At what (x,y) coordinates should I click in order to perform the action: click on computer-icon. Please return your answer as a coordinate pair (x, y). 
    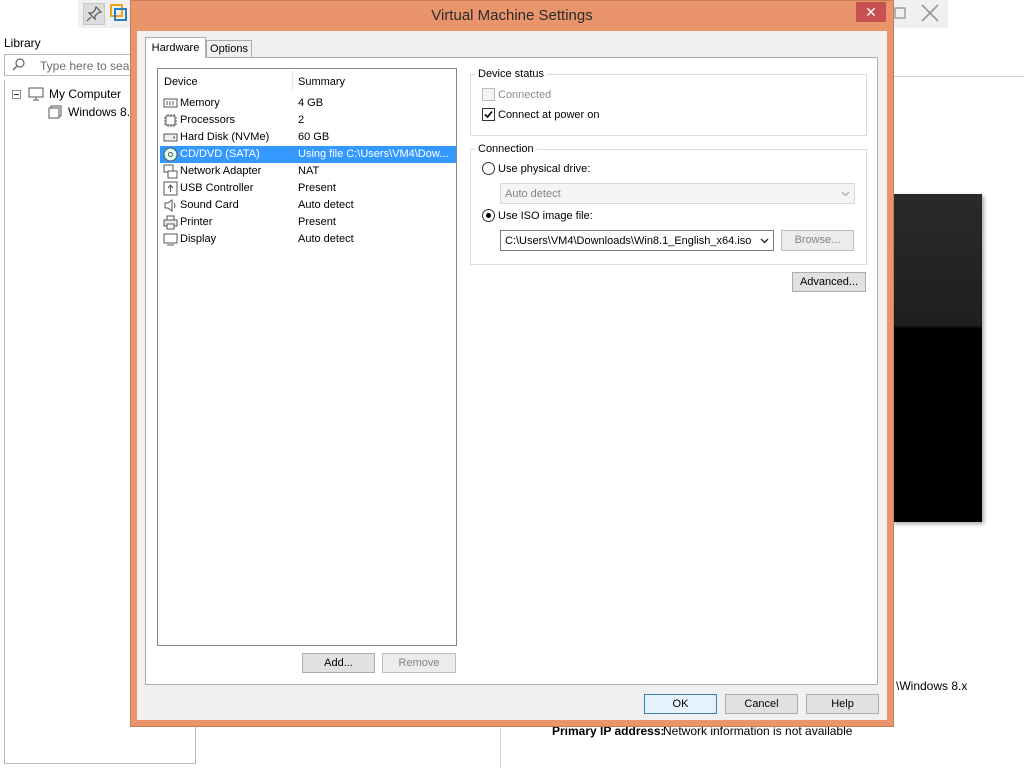
    Looking at the image, I should click on (36, 94).